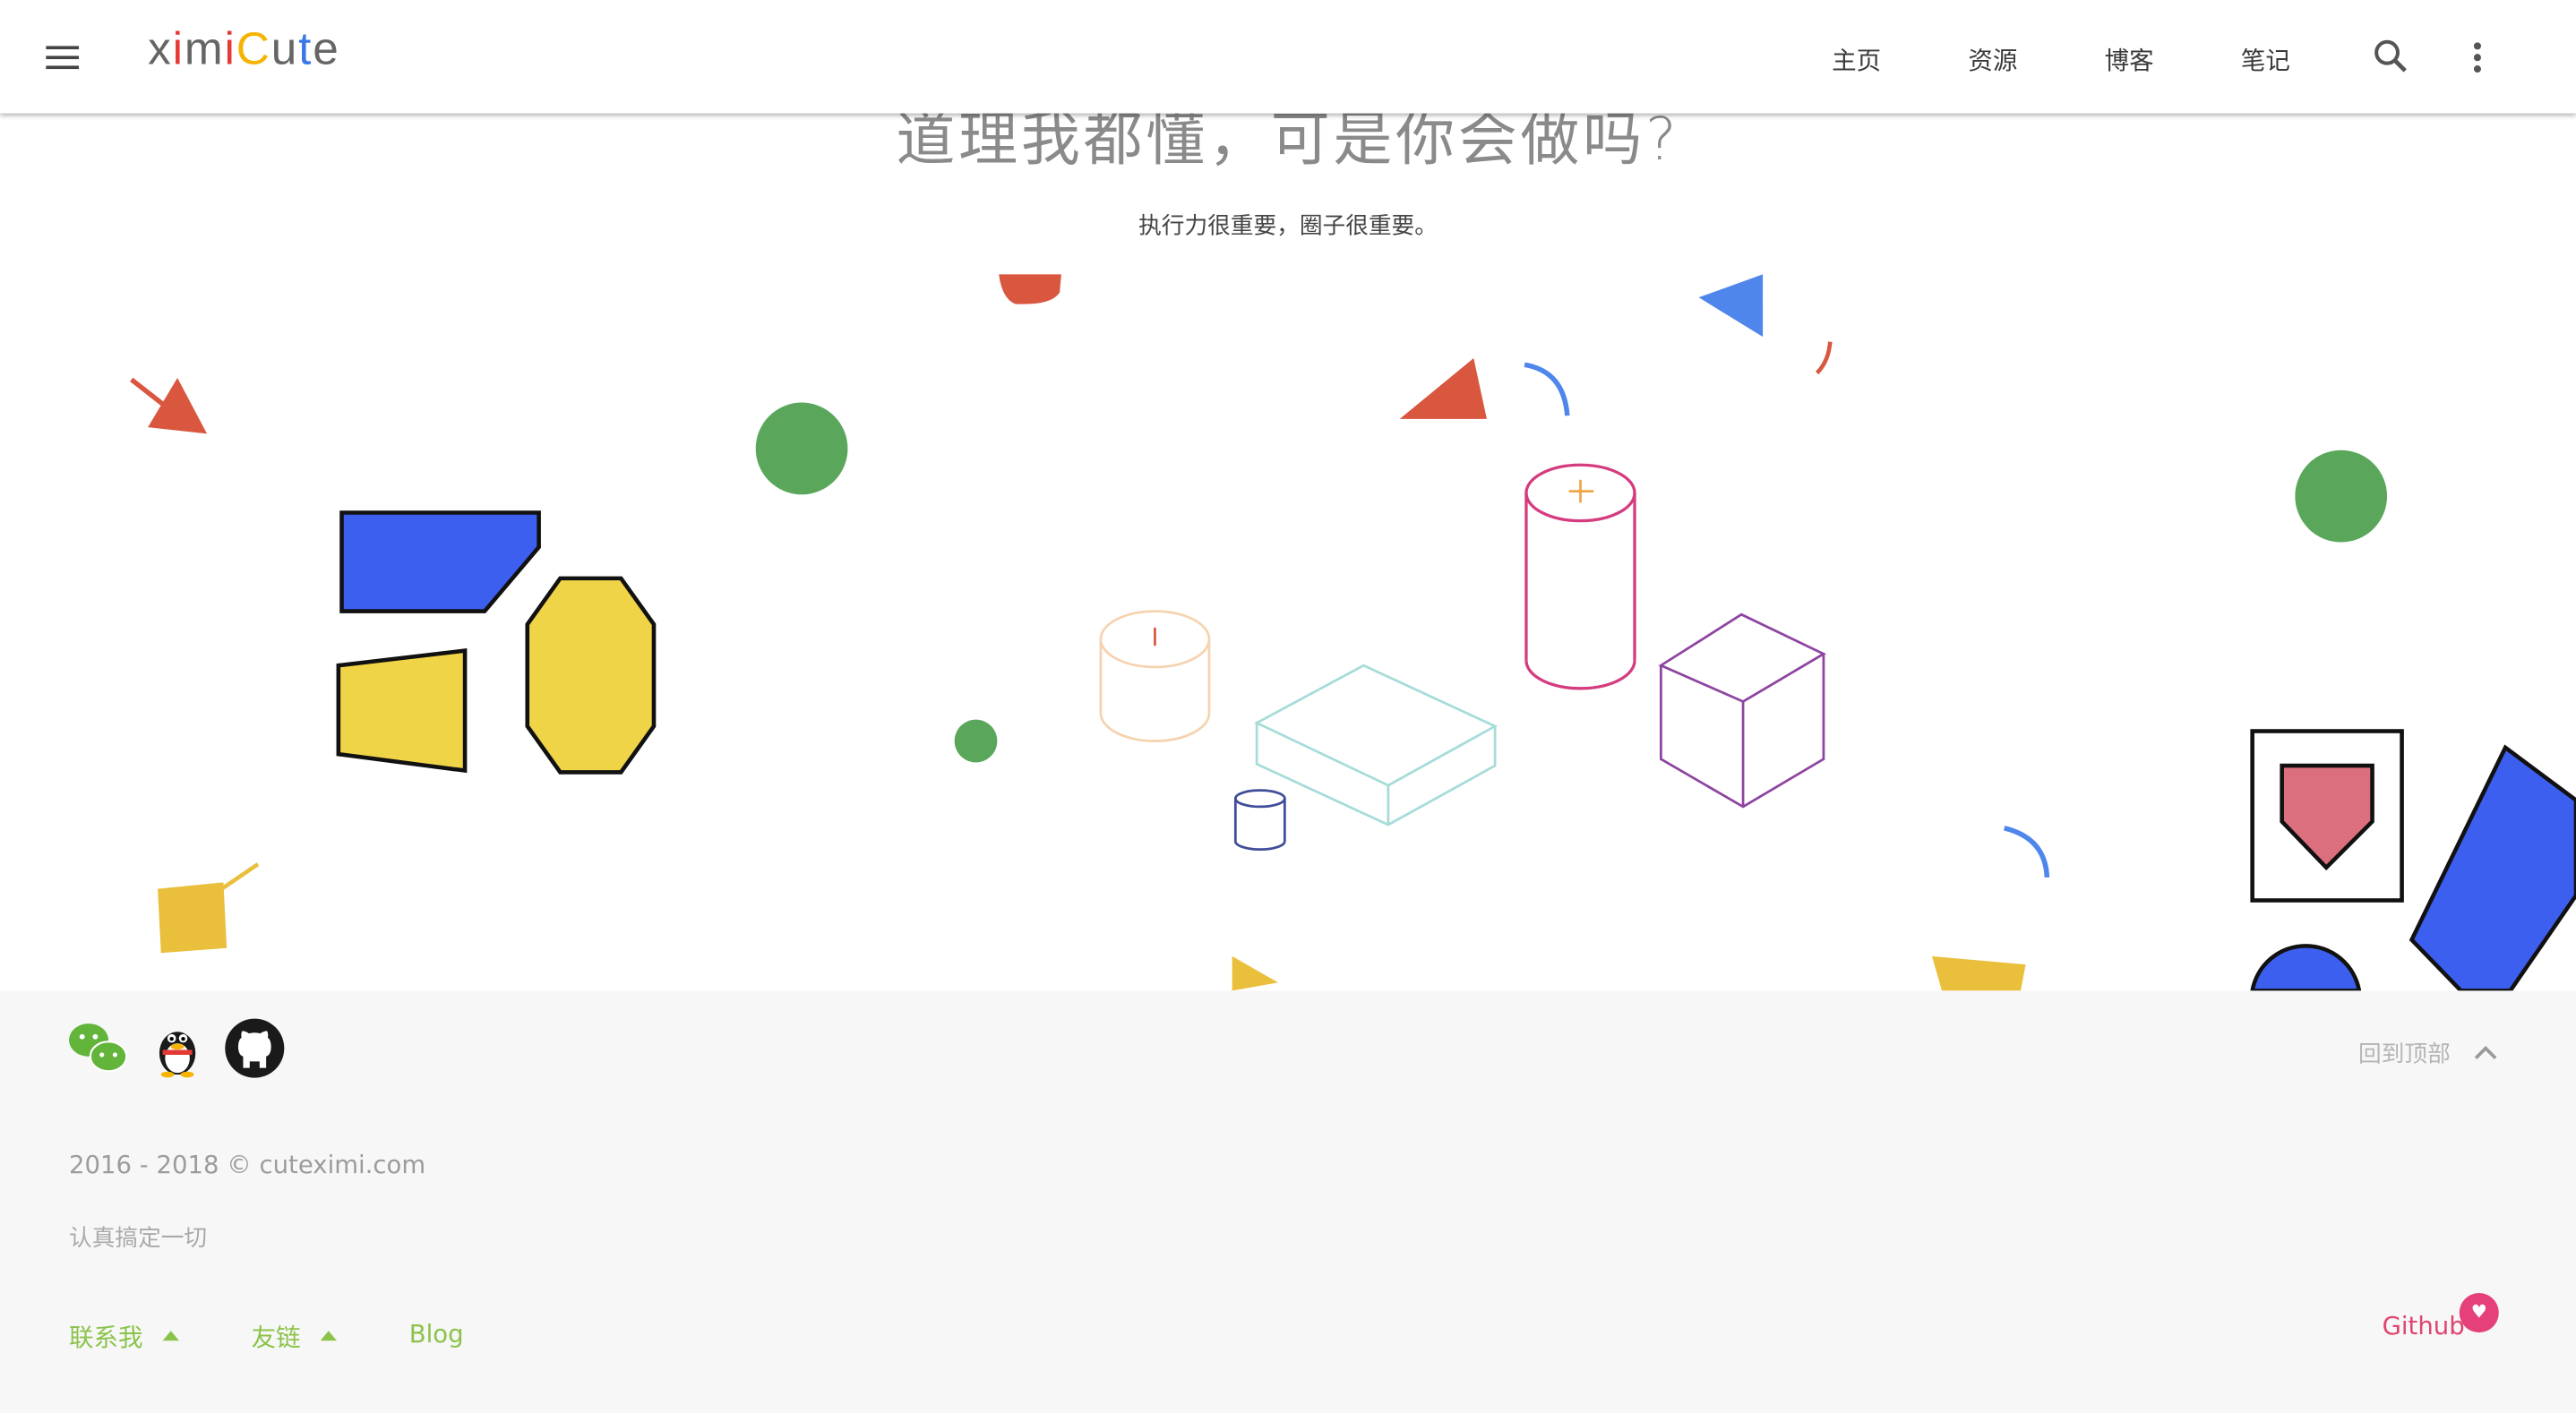  I want to click on contact-link-label: 联系我, so click(106, 1338).